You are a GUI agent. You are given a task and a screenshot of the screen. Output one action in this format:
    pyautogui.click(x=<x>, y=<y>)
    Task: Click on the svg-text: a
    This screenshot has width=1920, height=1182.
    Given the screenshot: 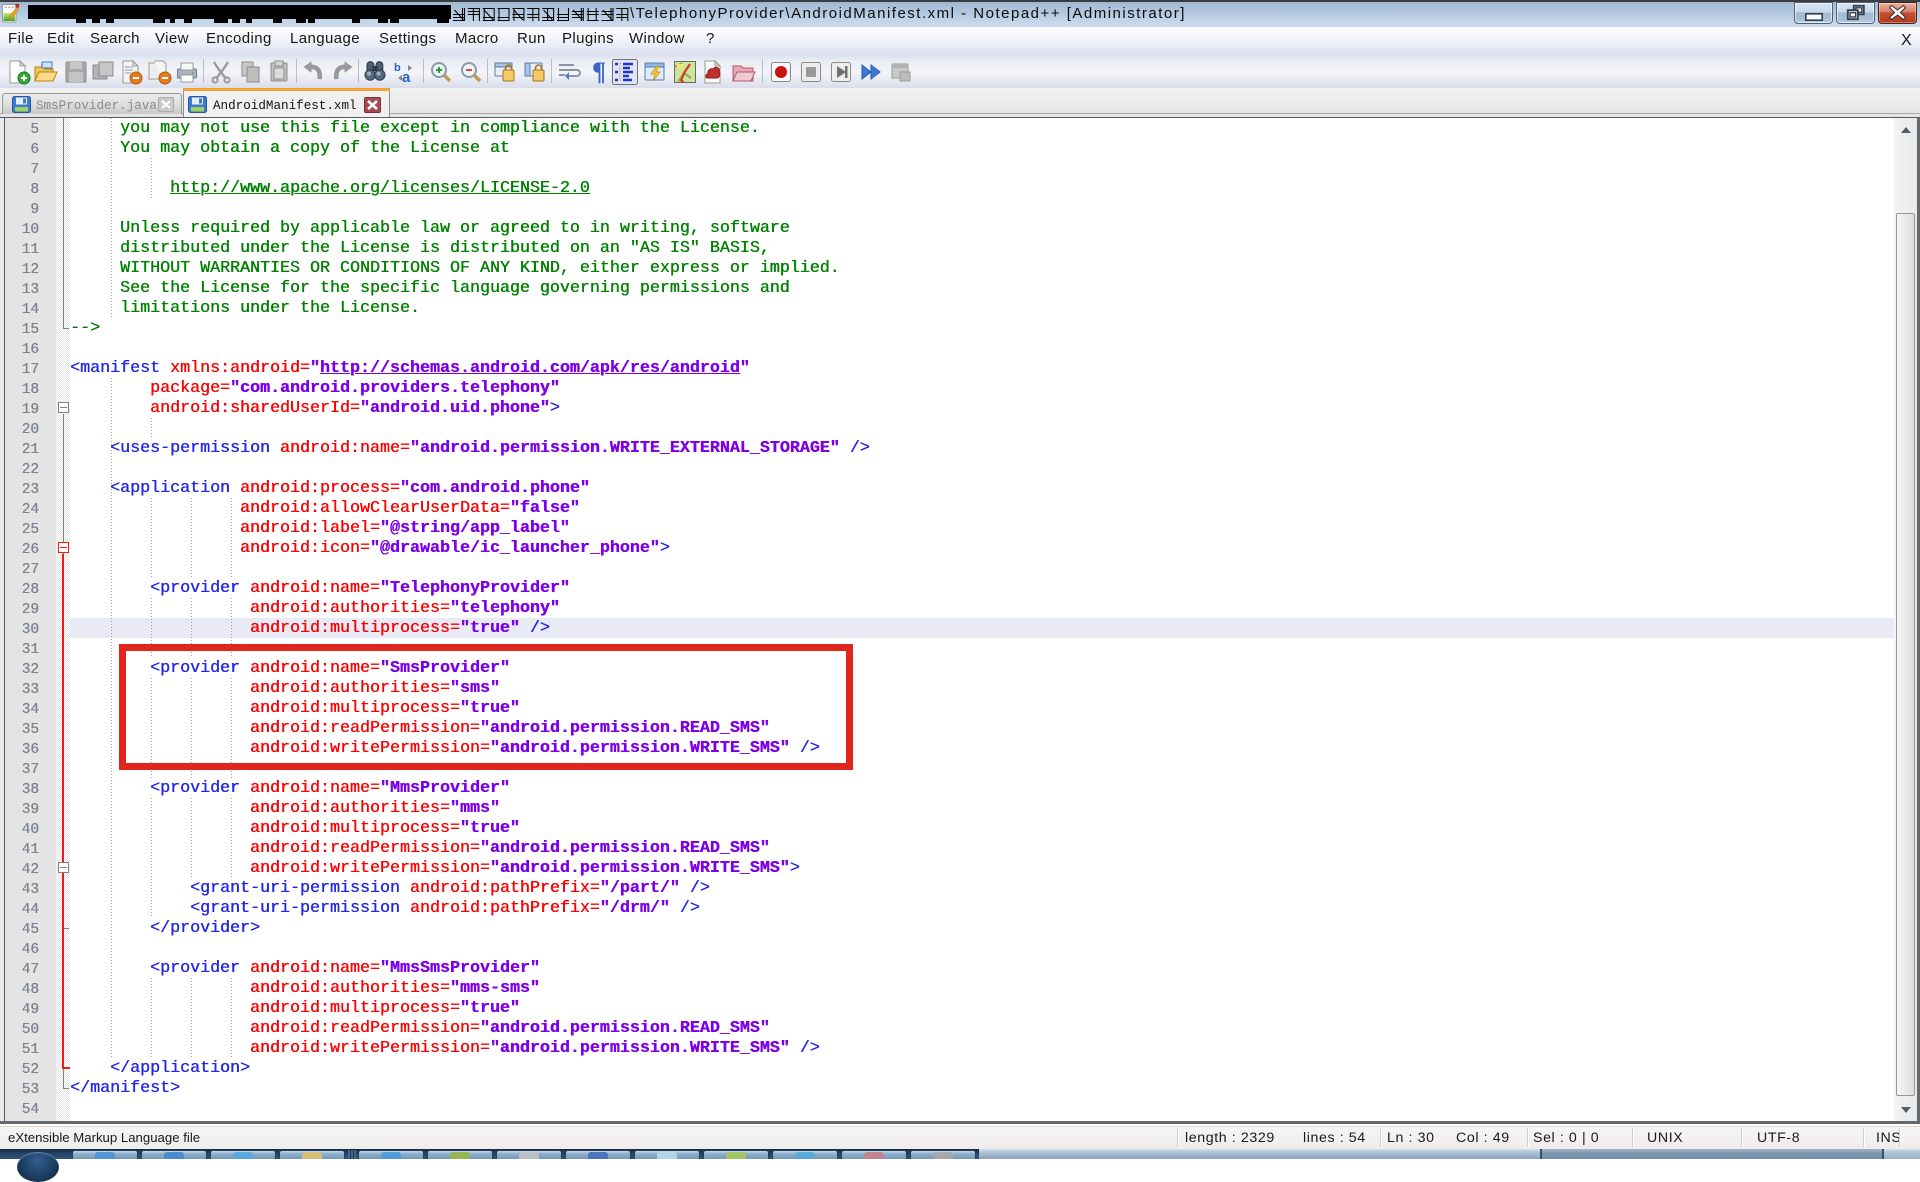 What is the action you would take?
    pyautogui.click(x=406, y=77)
    